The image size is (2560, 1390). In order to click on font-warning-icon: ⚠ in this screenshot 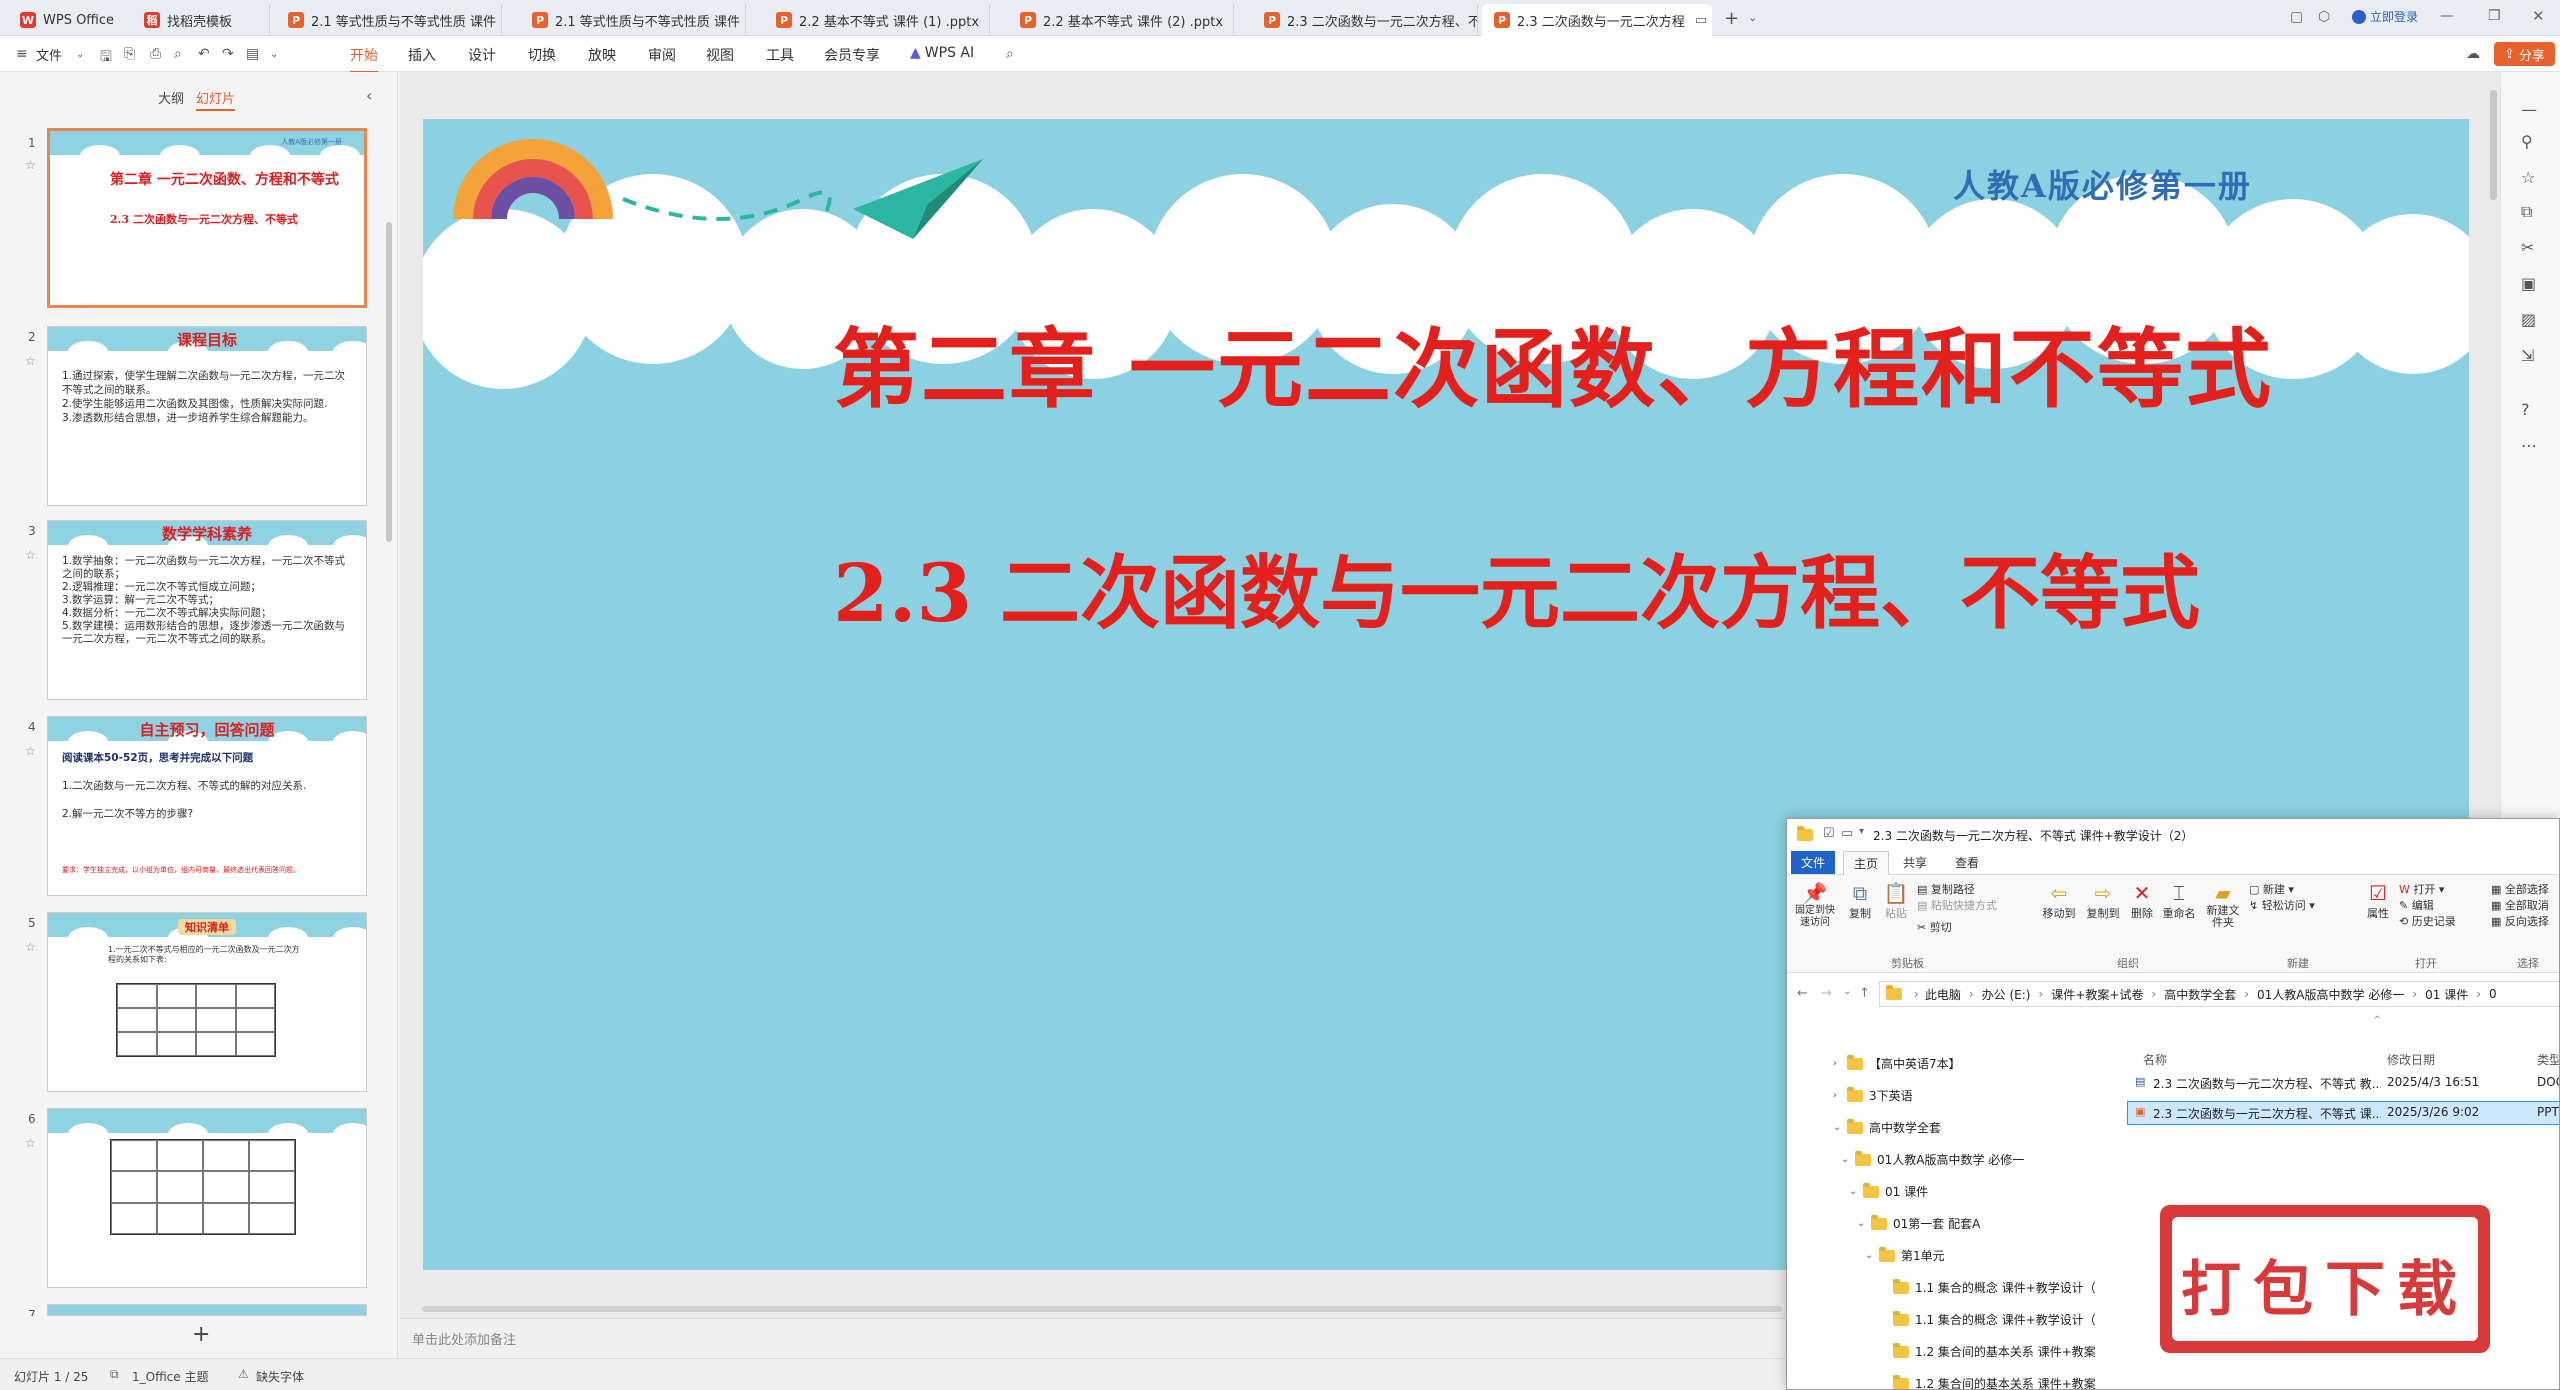, I will do `click(243, 1374)`.